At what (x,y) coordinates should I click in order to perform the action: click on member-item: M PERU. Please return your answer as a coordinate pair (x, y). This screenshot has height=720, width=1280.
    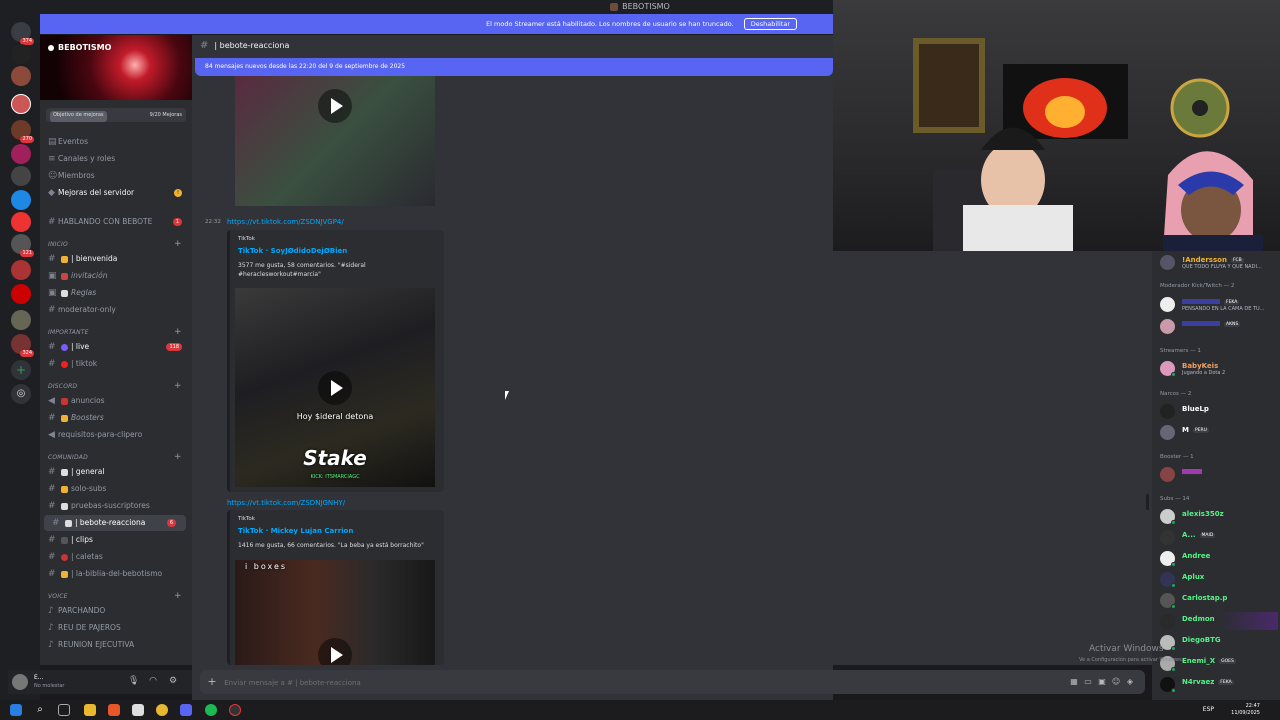
    Looking at the image, I should click on (1218, 432).